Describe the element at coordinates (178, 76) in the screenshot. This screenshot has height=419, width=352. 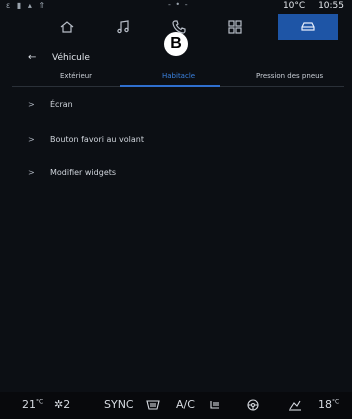
I see `tab-habitacle: Habitacle` at that location.